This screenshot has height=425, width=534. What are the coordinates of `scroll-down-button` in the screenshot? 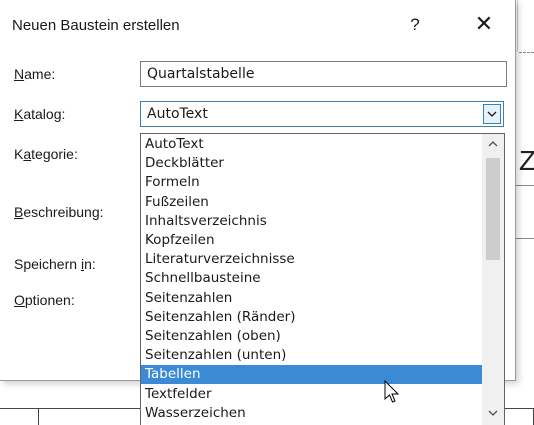 It's located at (493, 413).